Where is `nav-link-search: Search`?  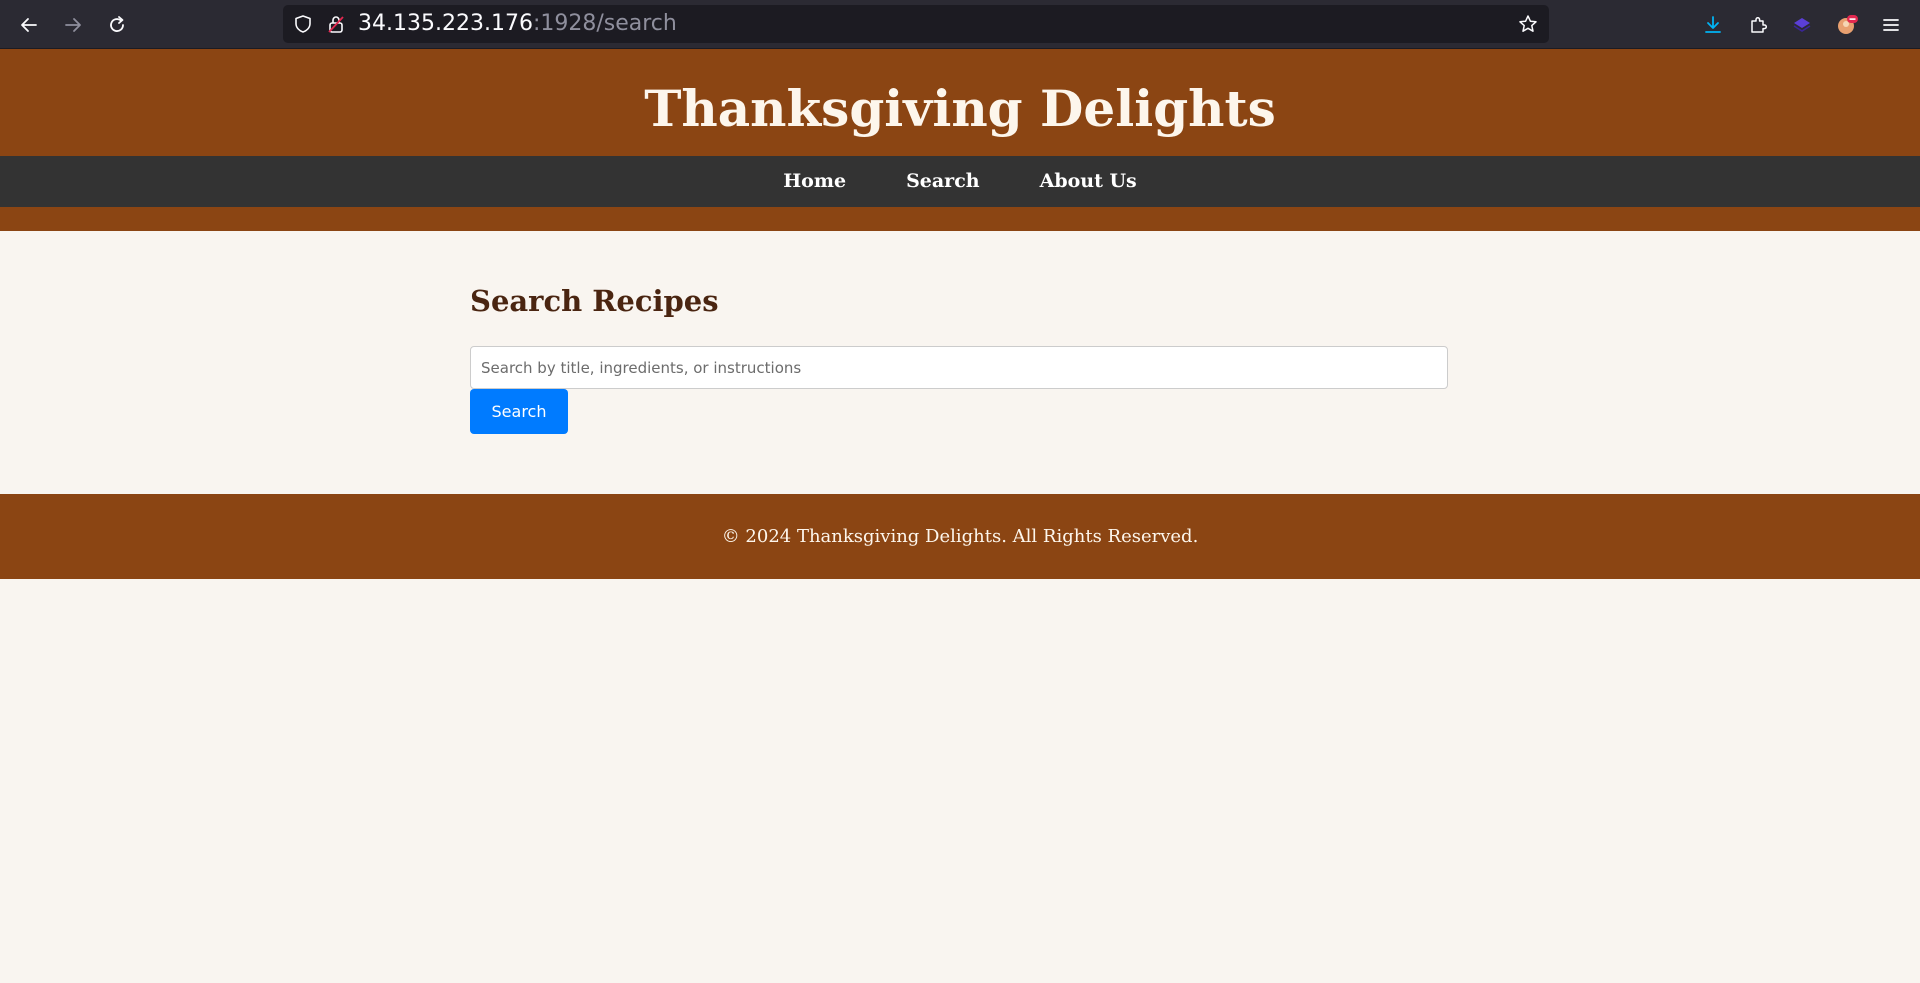 nav-link-search: Search is located at coordinates (943, 181).